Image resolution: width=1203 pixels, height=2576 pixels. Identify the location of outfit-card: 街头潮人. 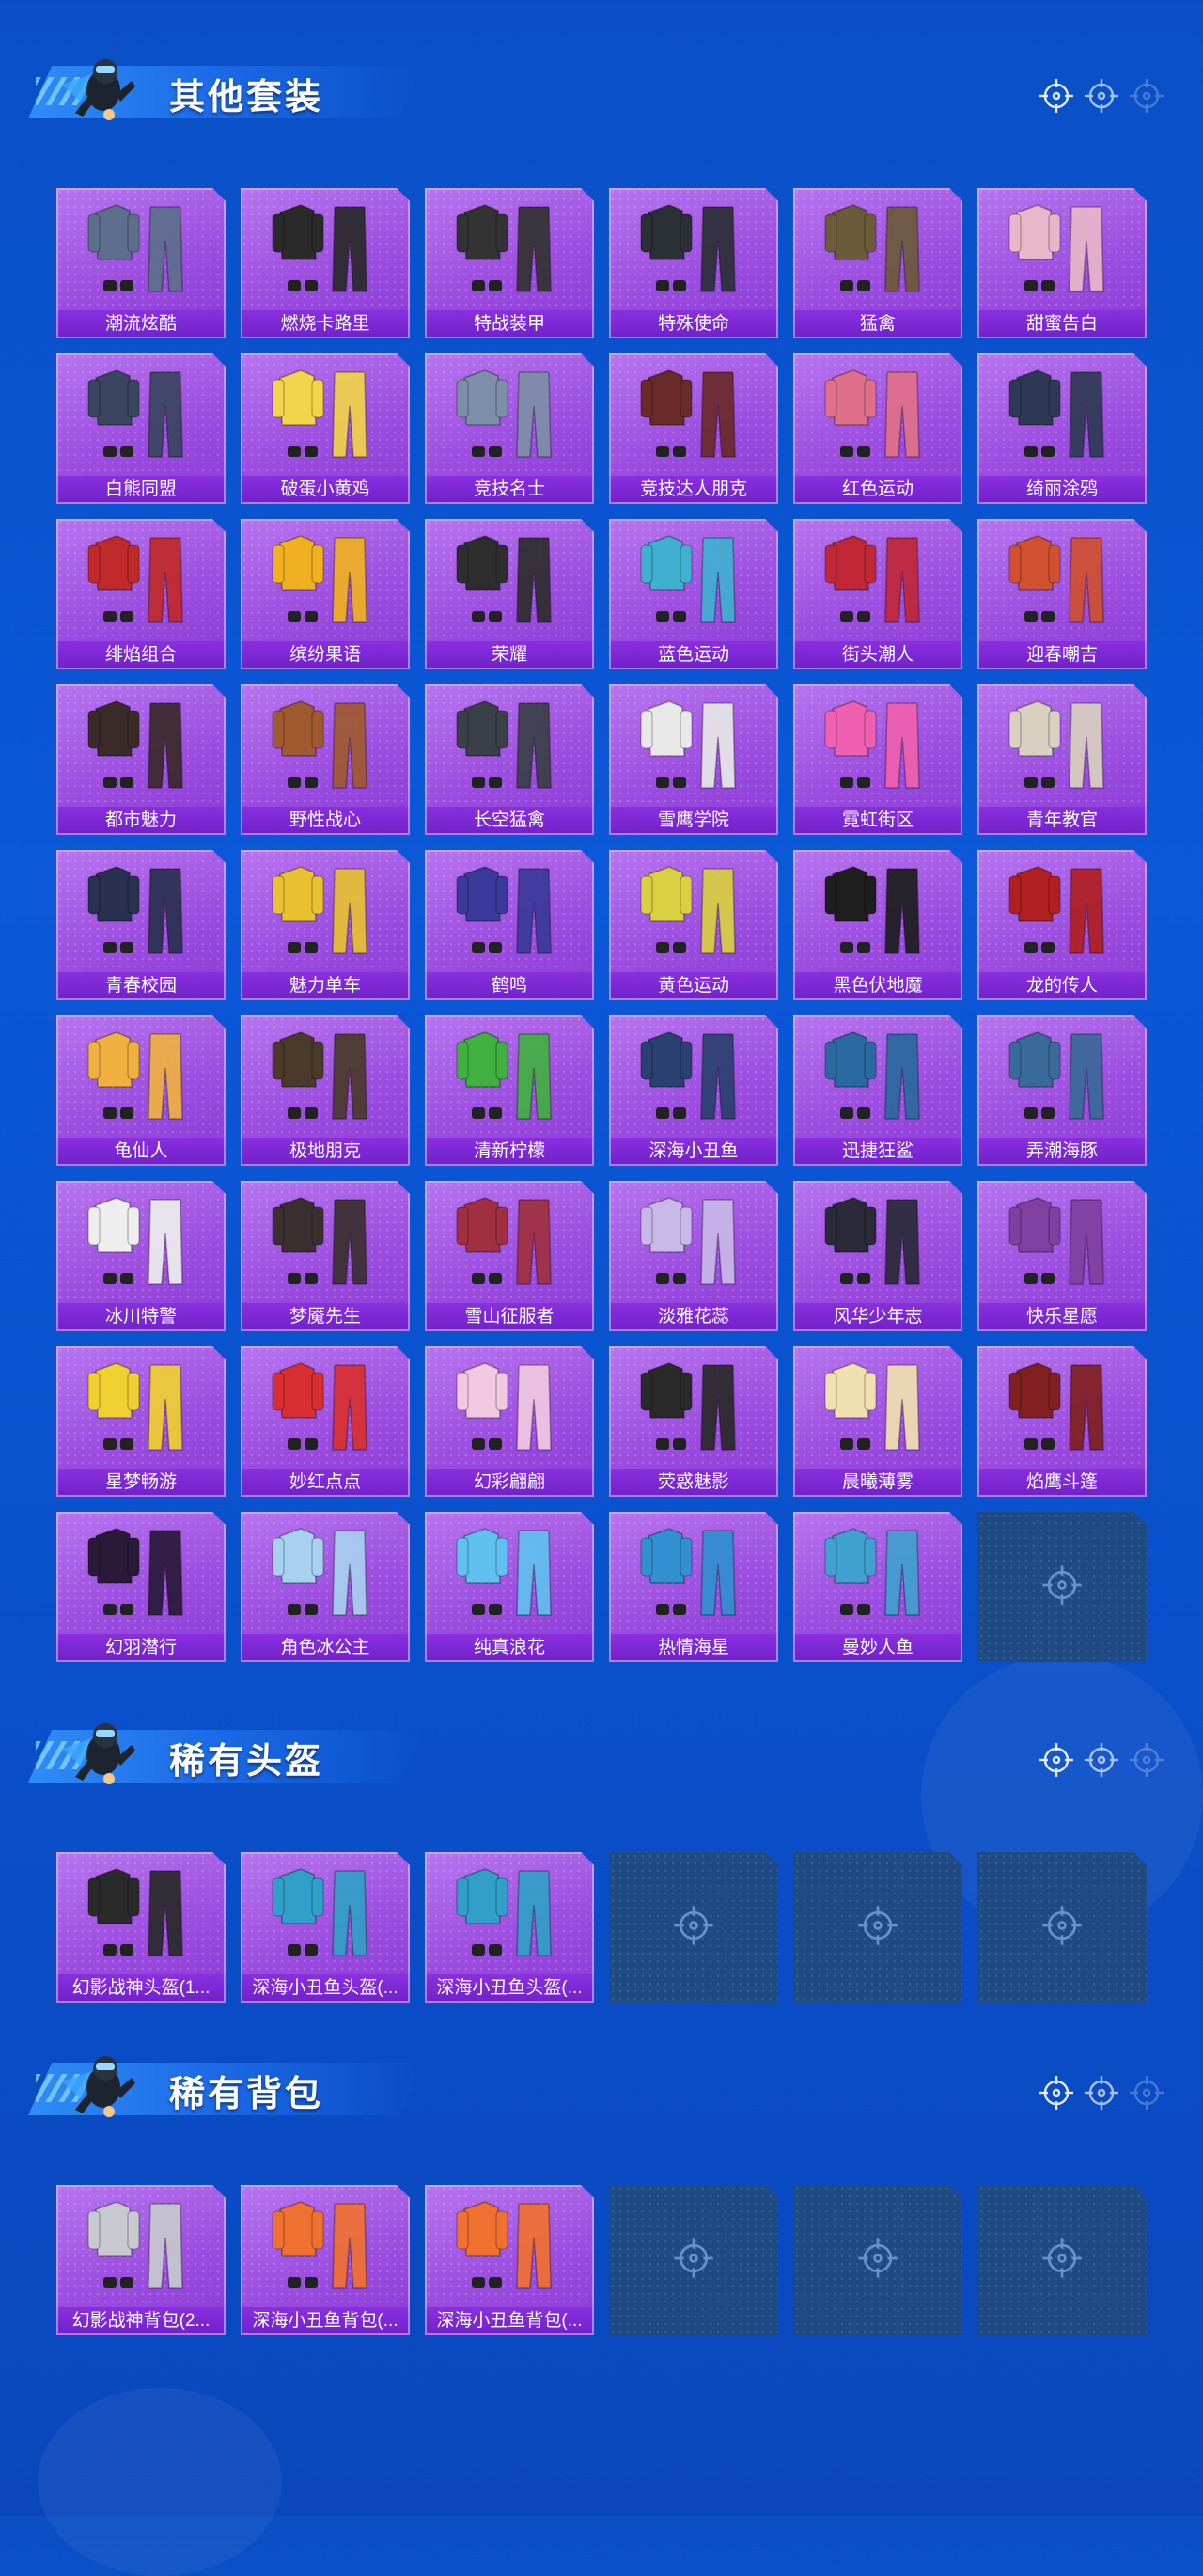
(877, 594).